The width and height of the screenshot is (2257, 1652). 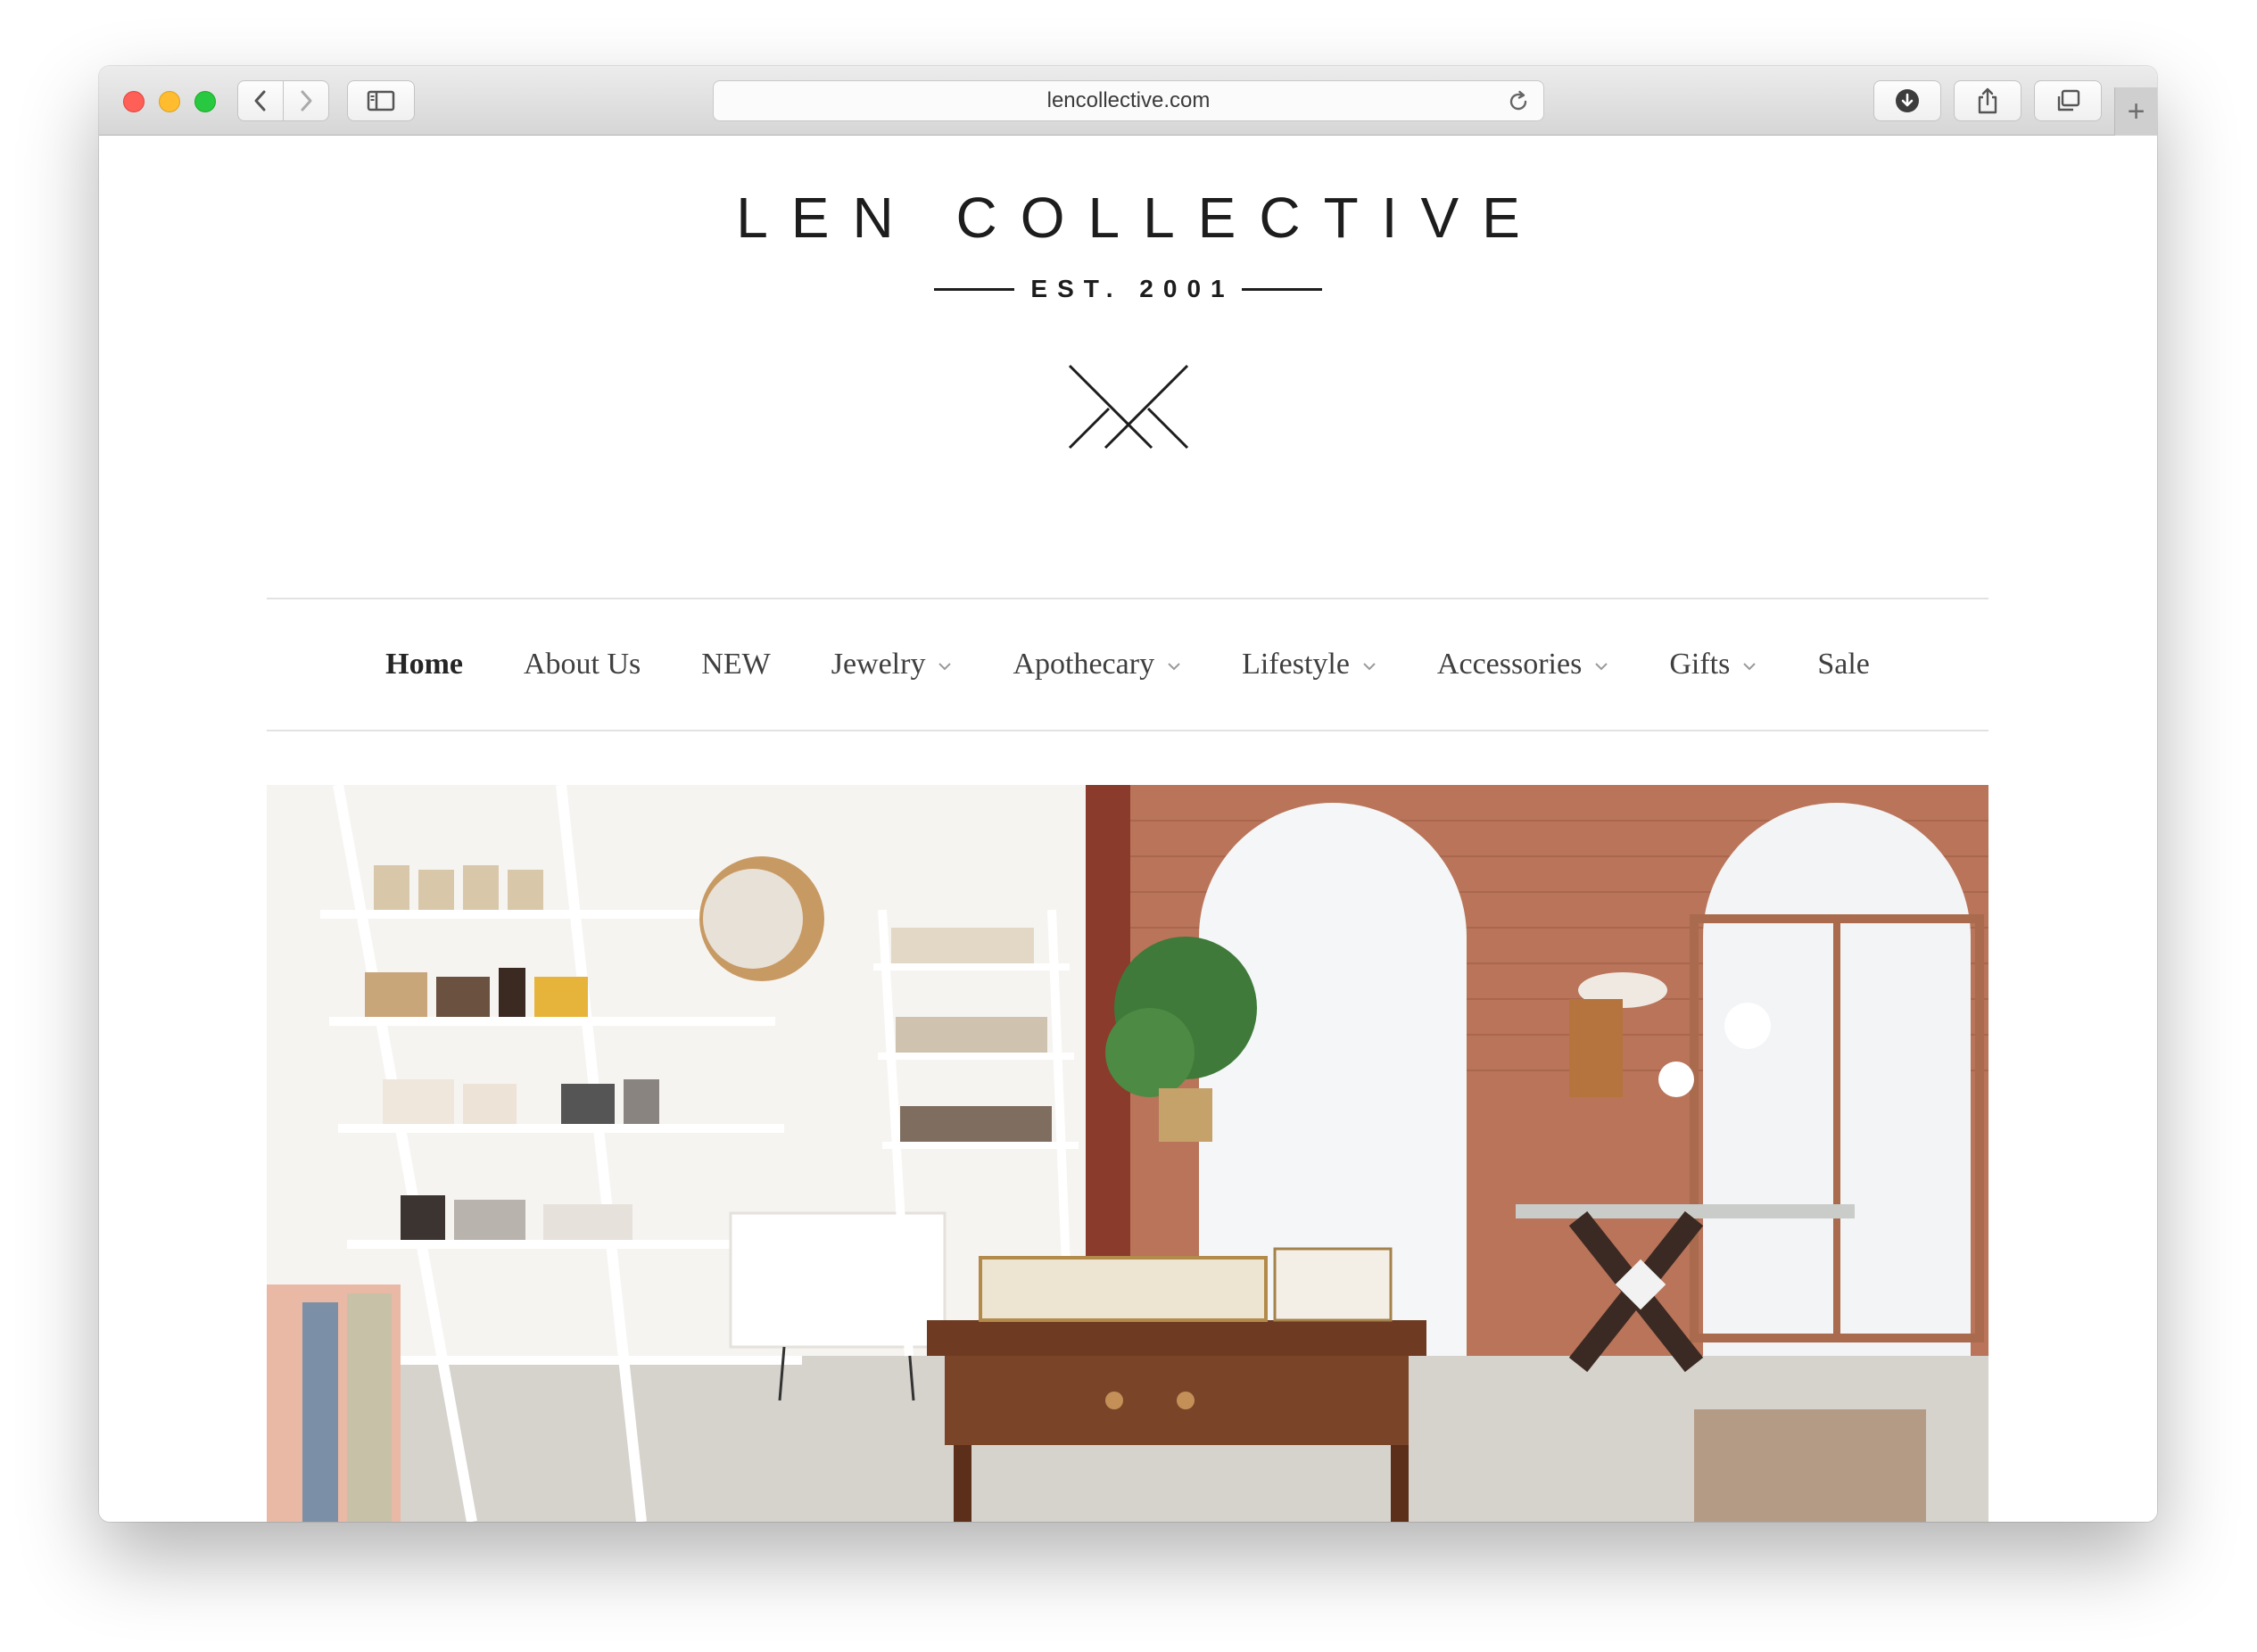 I want to click on sidebar-icon, so click(x=381, y=101).